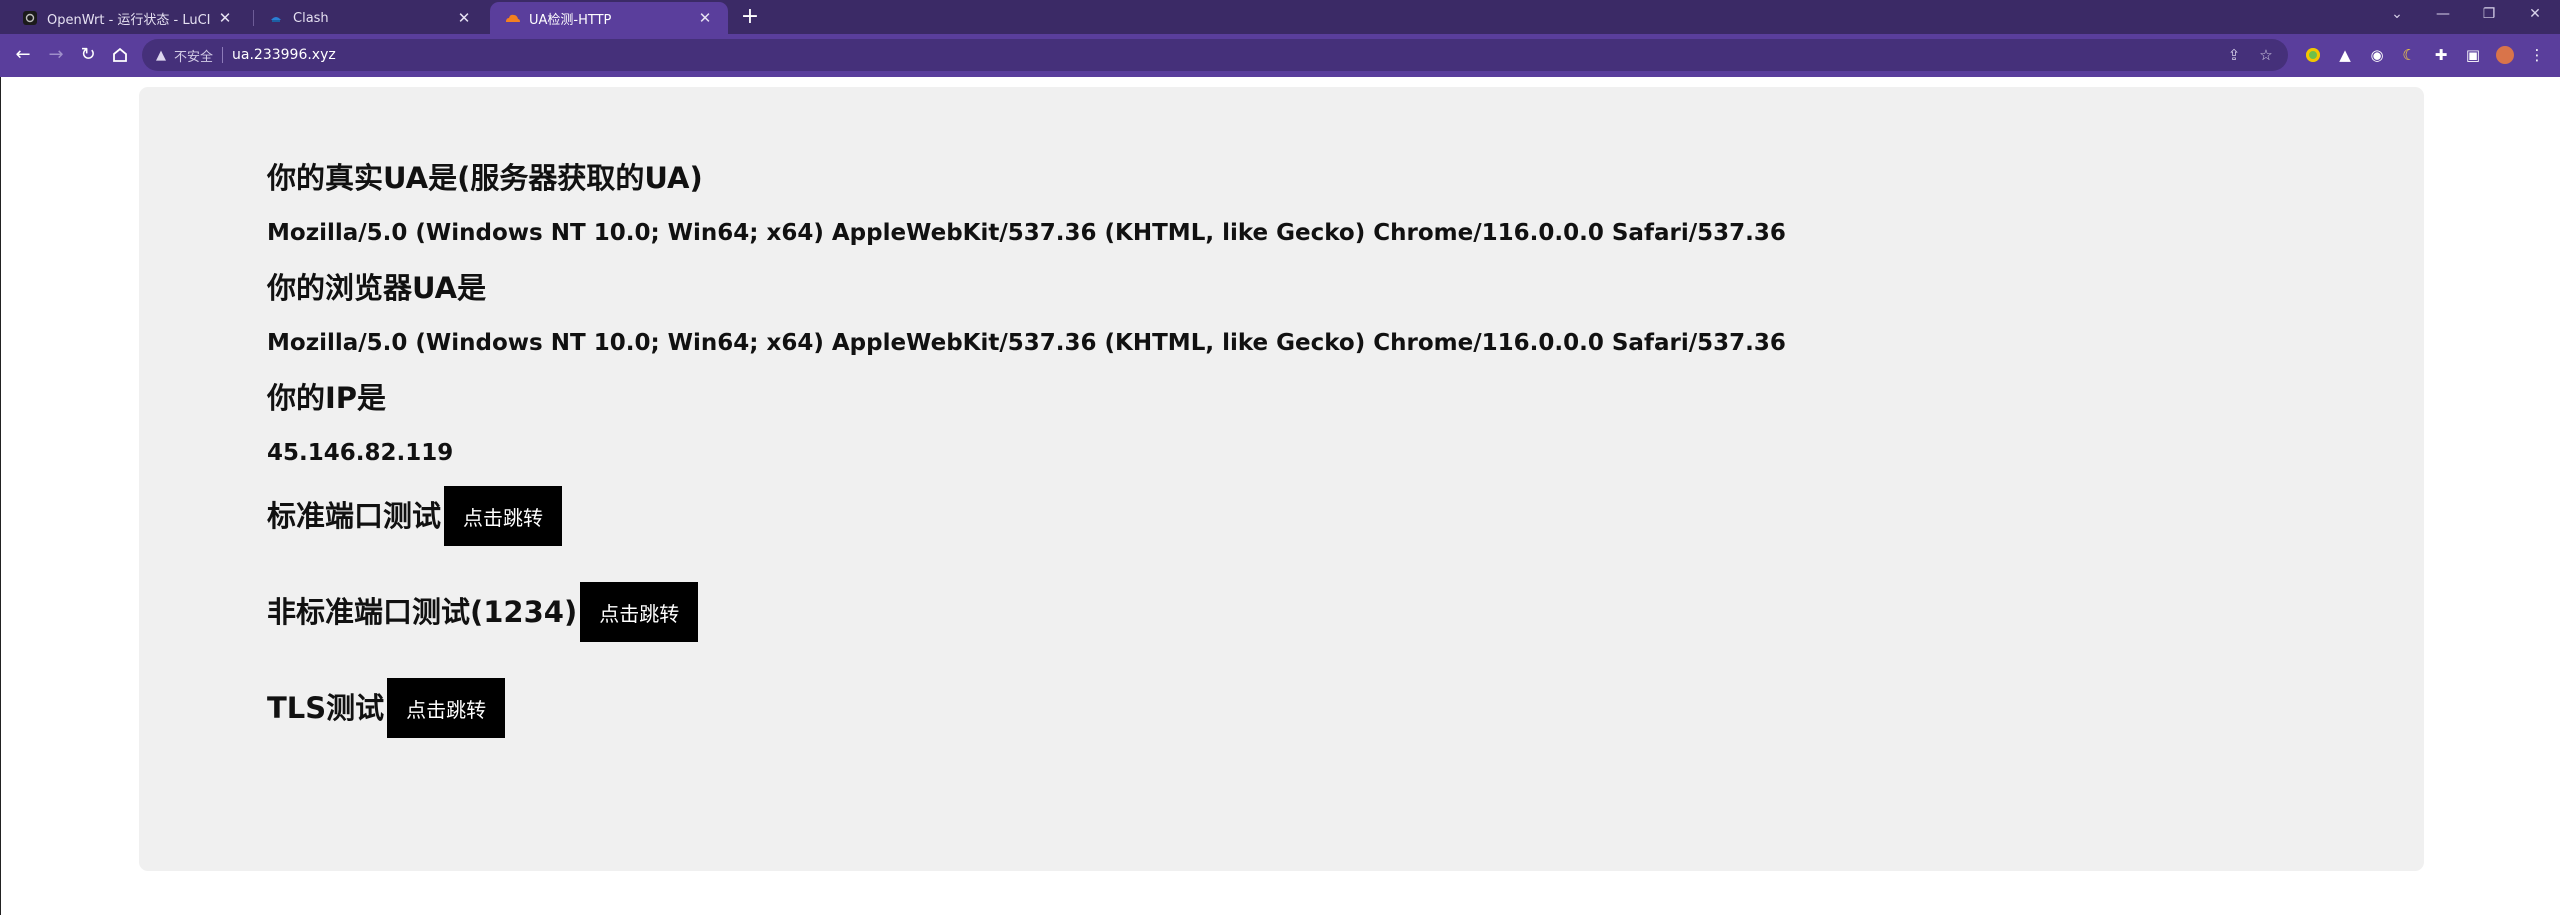 The height and width of the screenshot is (915, 2560). Describe the element at coordinates (326, 708) in the screenshot. I see `tls-test-label: TLS测试` at that location.